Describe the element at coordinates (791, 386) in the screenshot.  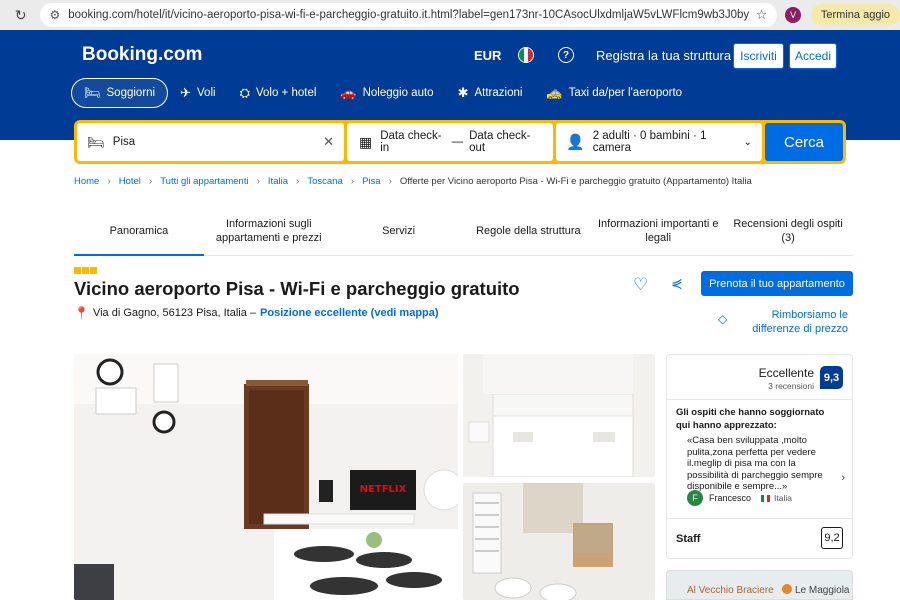
I see `review-count: 3 recensioni` at that location.